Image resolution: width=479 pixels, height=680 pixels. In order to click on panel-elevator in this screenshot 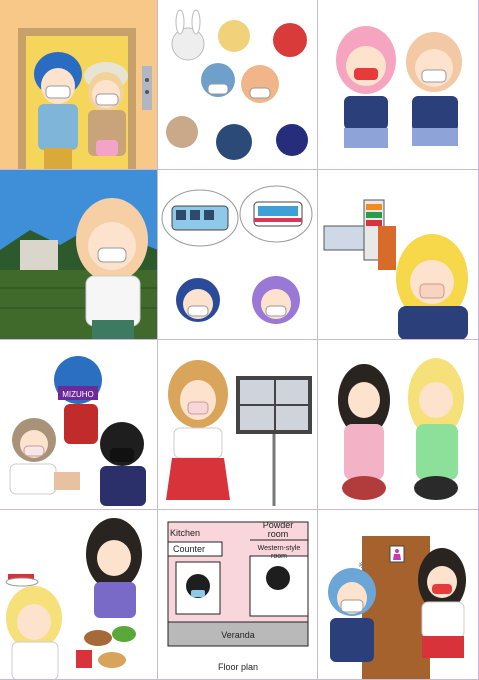, I will do `click(79, 85)`.